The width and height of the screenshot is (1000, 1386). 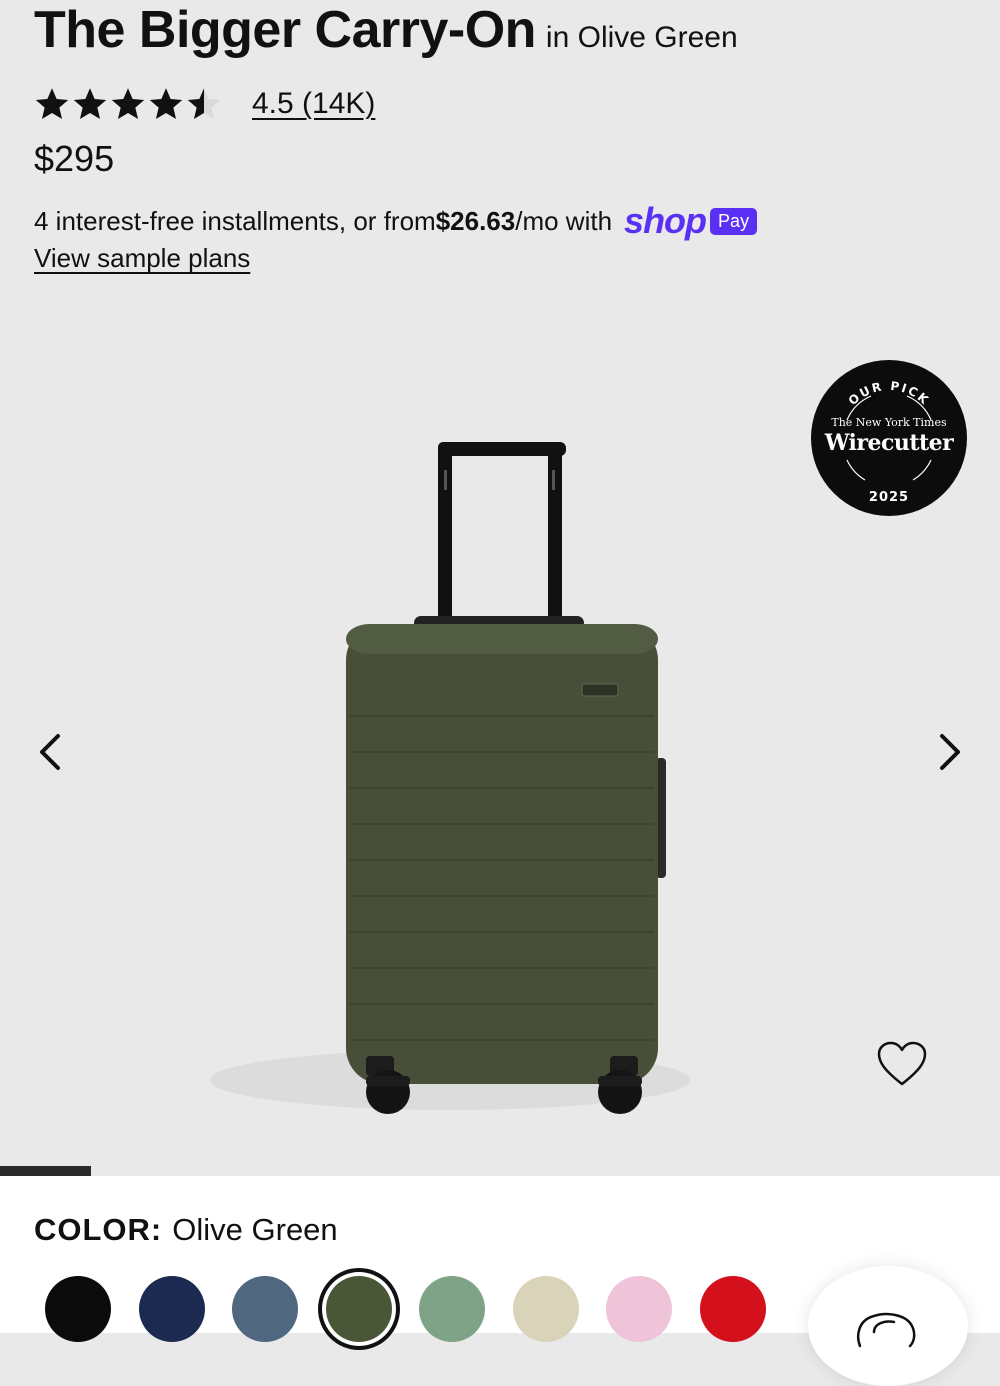 What do you see at coordinates (98, 1229) in the screenshot?
I see `color-label: COLOR:` at bounding box center [98, 1229].